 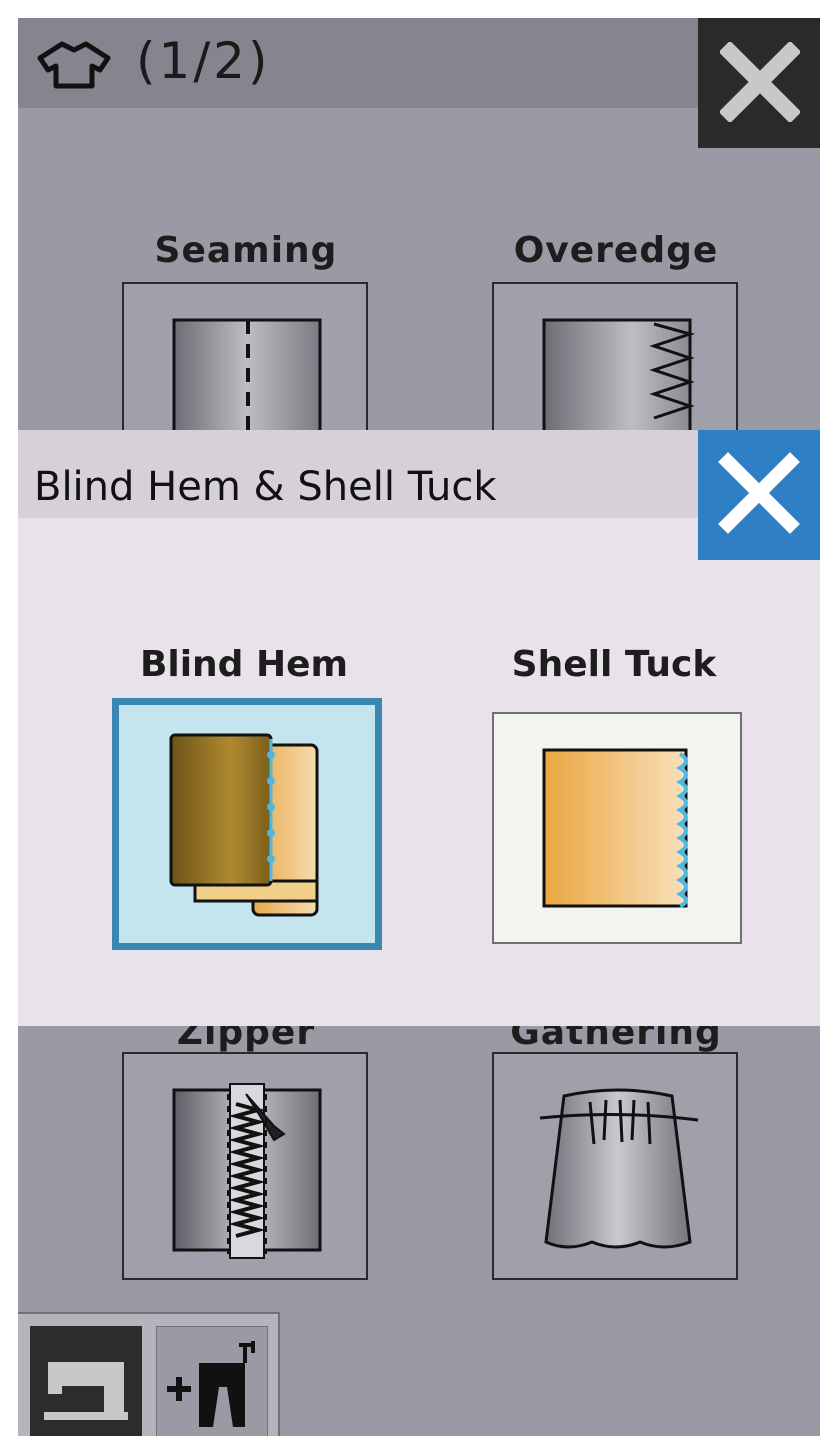 What do you see at coordinates (211, 1384) in the screenshot?
I see `add-garment-icon` at bounding box center [211, 1384].